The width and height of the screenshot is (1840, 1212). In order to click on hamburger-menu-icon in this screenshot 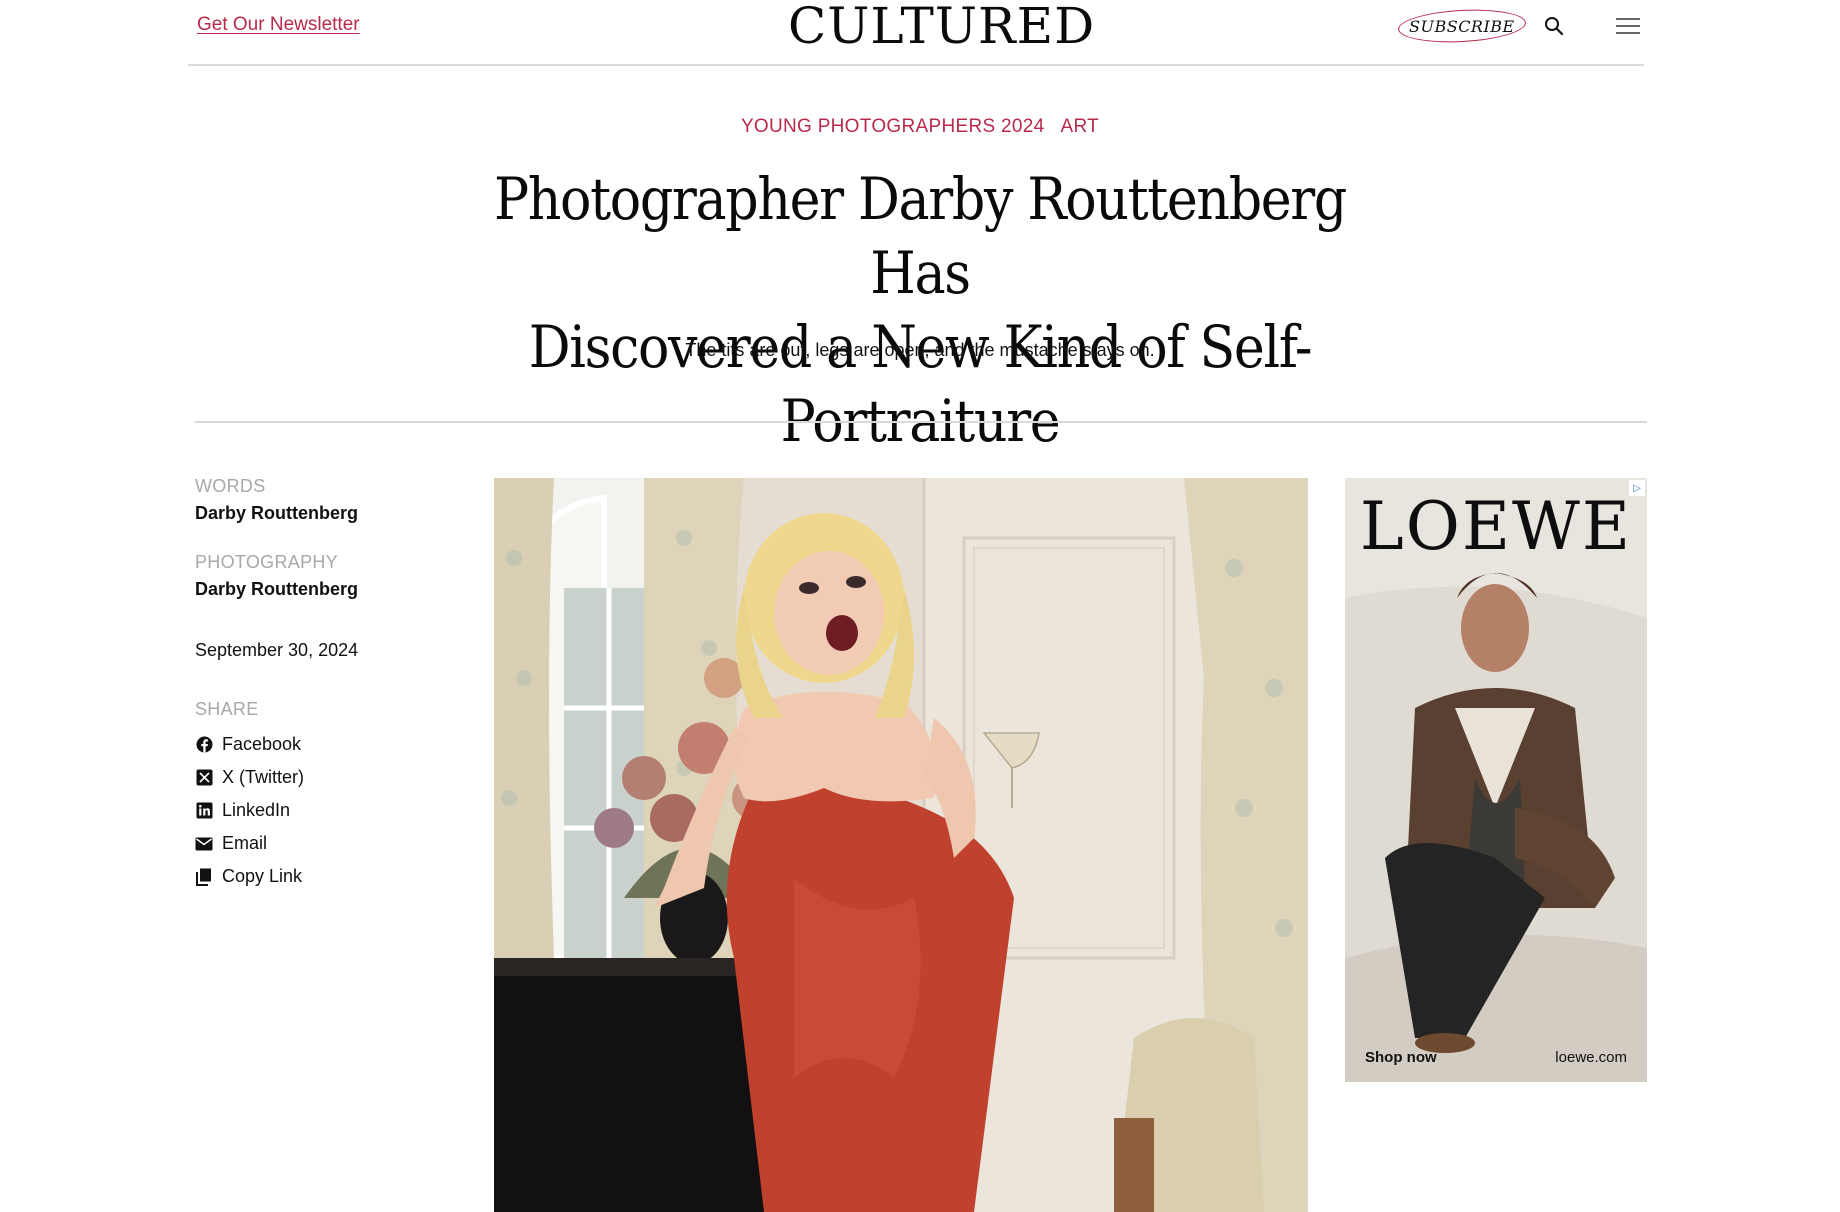, I will do `click(1628, 26)`.